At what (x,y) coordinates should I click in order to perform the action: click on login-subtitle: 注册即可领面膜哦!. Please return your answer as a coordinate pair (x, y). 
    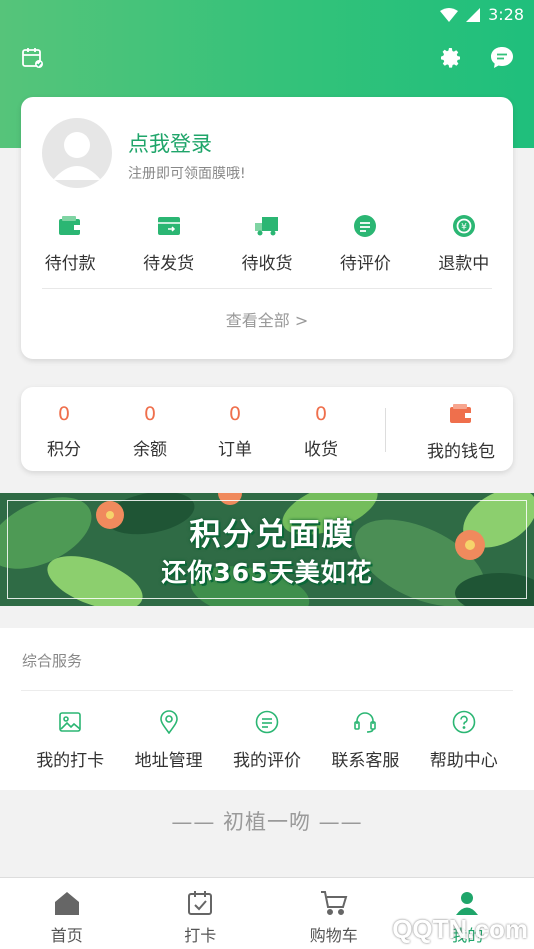
    Looking at the image, I should click on (187, 174).